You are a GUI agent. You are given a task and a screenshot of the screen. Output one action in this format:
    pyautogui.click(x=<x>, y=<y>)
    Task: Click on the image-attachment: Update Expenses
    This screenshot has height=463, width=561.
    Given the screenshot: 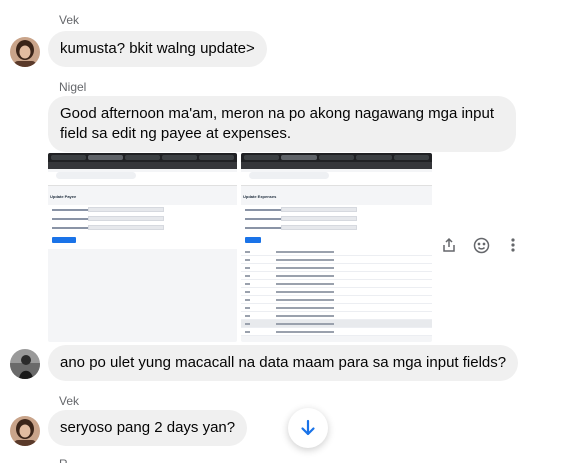 What is the action you would take?
    pyautogui.click(x=336, y=247)
    